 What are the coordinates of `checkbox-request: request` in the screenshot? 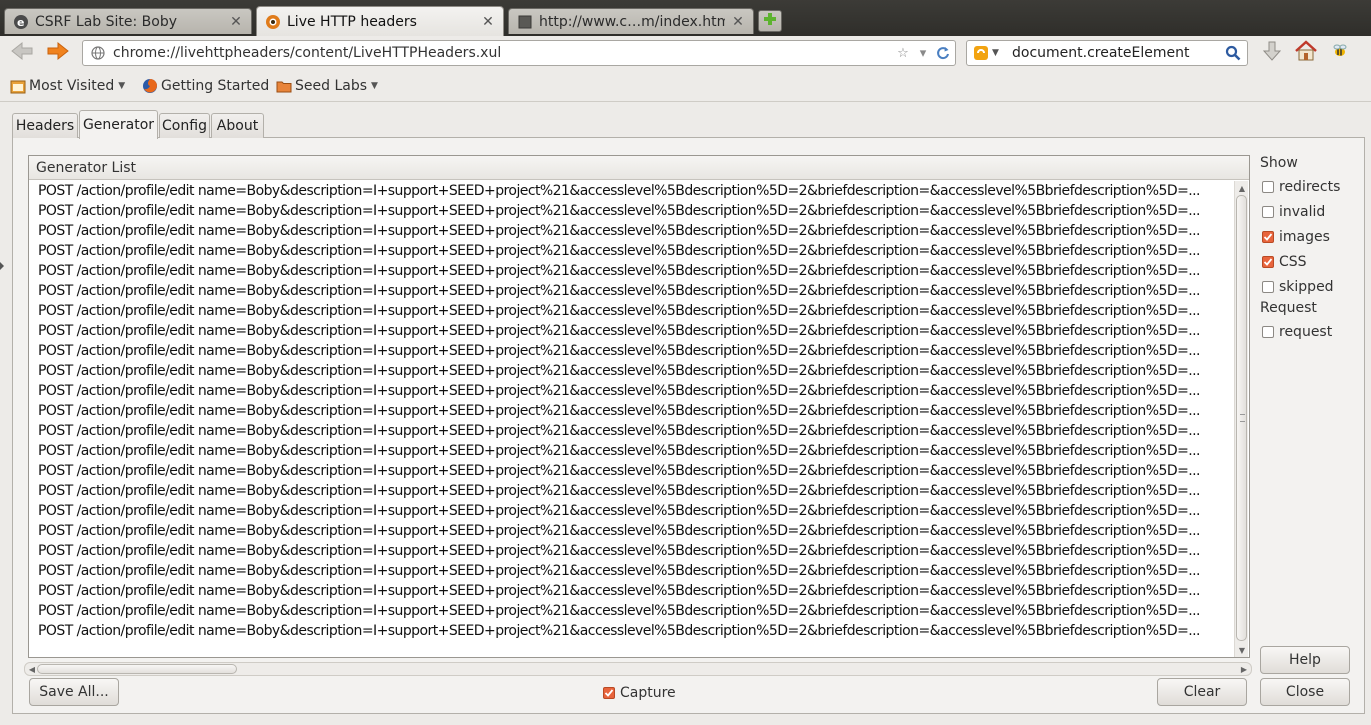 It's located at (1297, 332).